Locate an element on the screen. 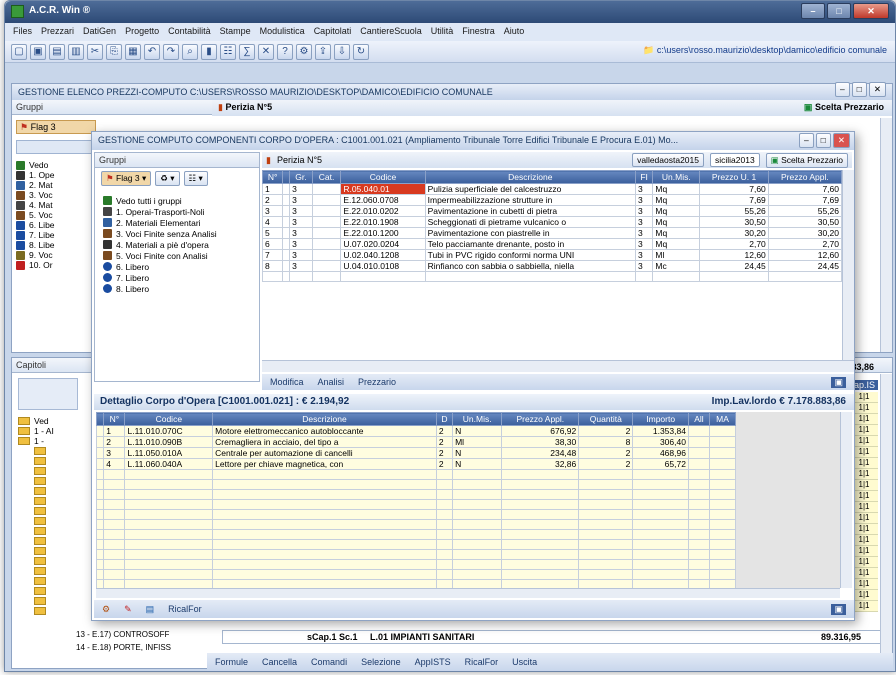  tab-valledaosta: valledaosta2015 is located at coordinates (668, 160).